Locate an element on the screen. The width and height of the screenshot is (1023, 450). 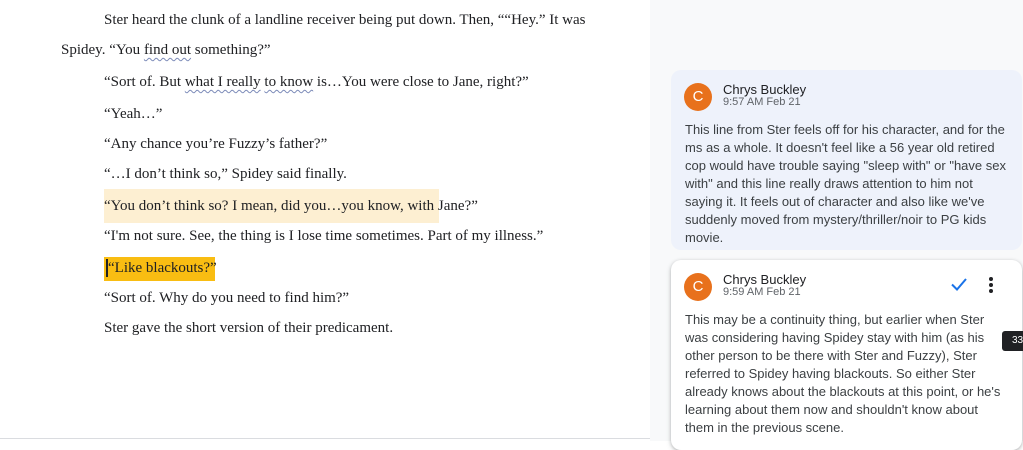
paragraph-line: “Yeah…” is located at coordinates (133, 114).